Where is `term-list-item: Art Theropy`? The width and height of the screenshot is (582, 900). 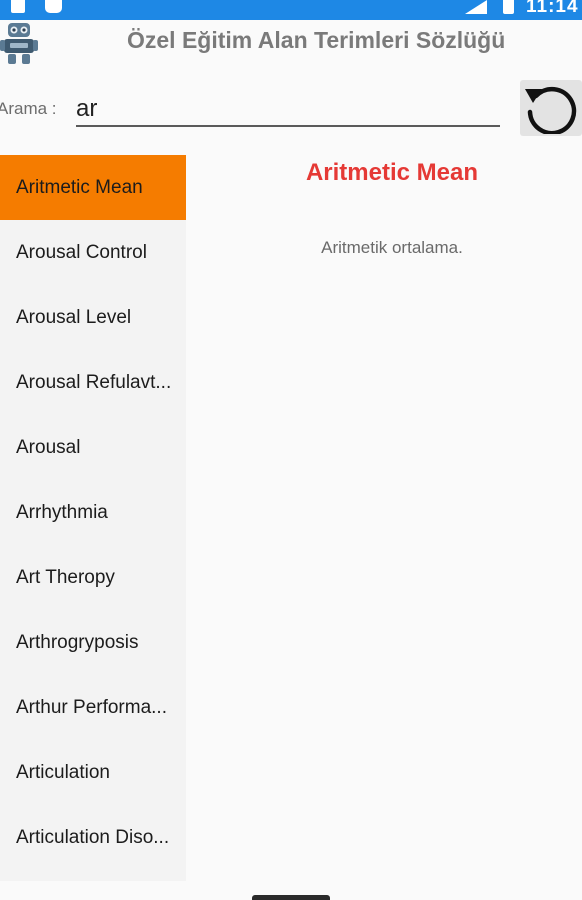 term-list-item: Art Theropy is located at coordinates (93, 577).